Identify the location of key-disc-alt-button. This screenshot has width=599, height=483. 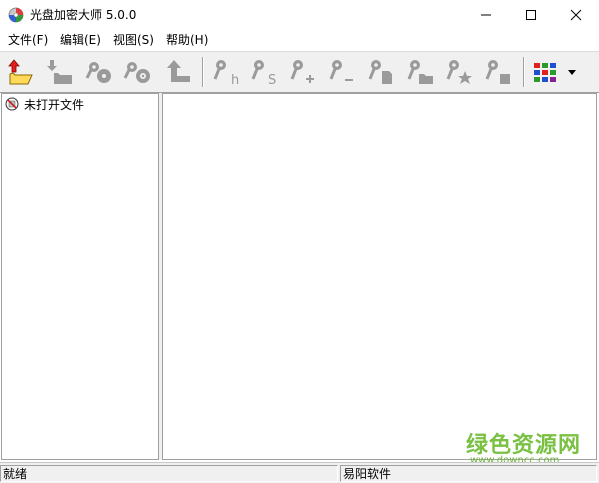
(138, 72).